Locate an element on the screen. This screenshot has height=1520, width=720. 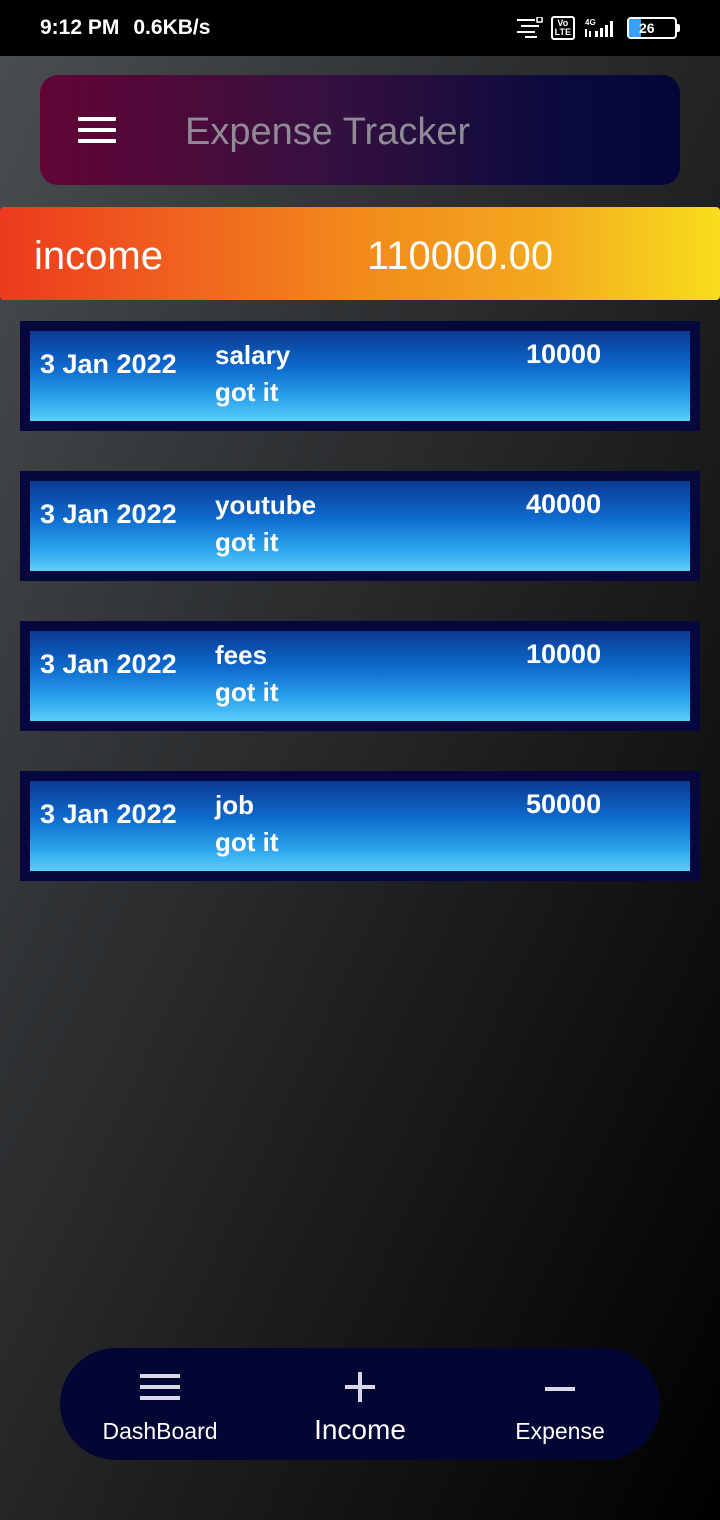
battery-level: 26 is located at coordinates (647, 28).